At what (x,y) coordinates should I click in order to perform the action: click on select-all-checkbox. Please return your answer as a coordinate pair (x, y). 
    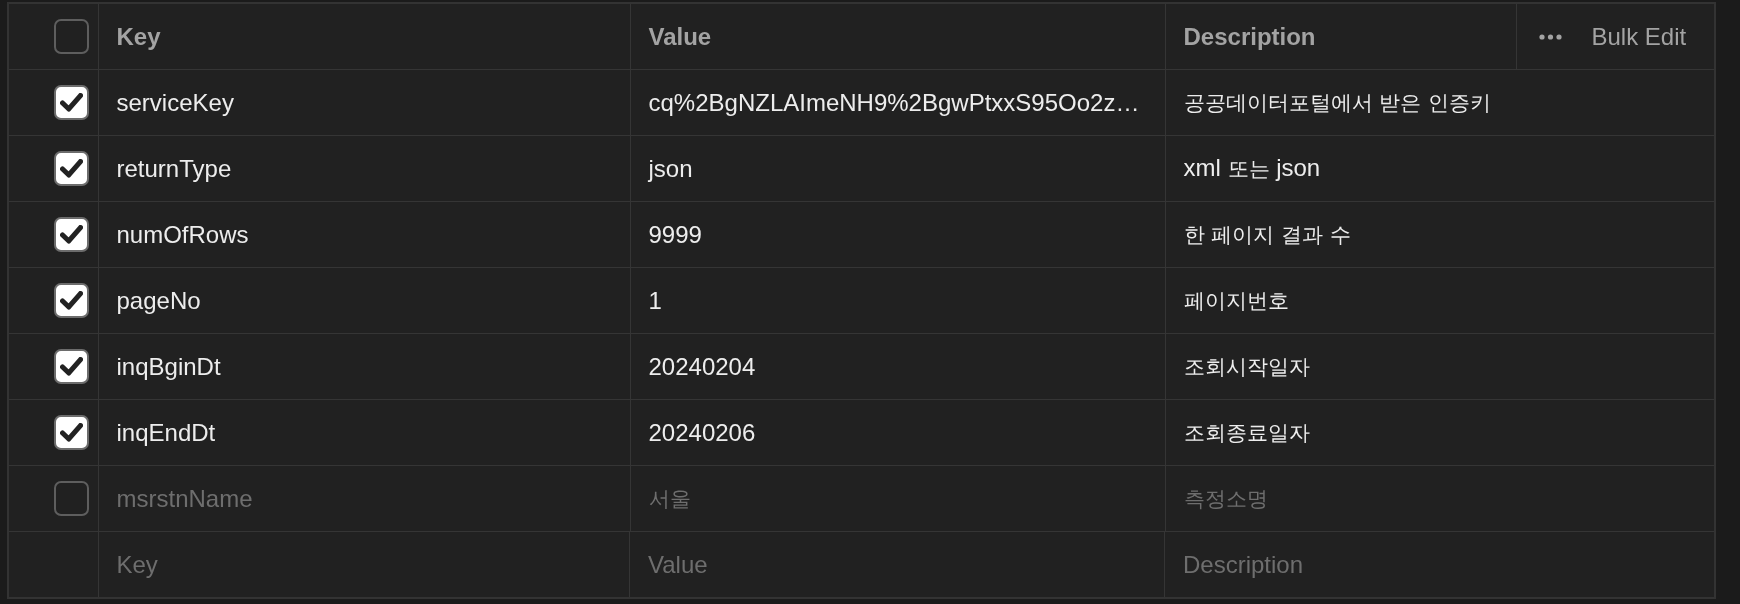
    Looking at the image, I should click on (71, 36).